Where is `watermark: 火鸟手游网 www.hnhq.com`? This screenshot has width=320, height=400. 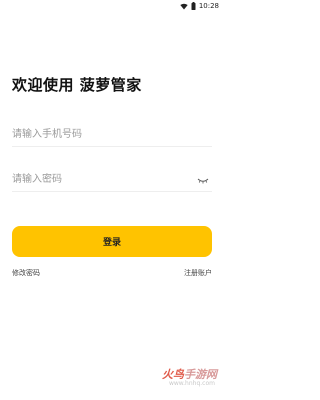 watermark: 火鸟手游网 www.hnhq.com is located at coordinates (181, 378).